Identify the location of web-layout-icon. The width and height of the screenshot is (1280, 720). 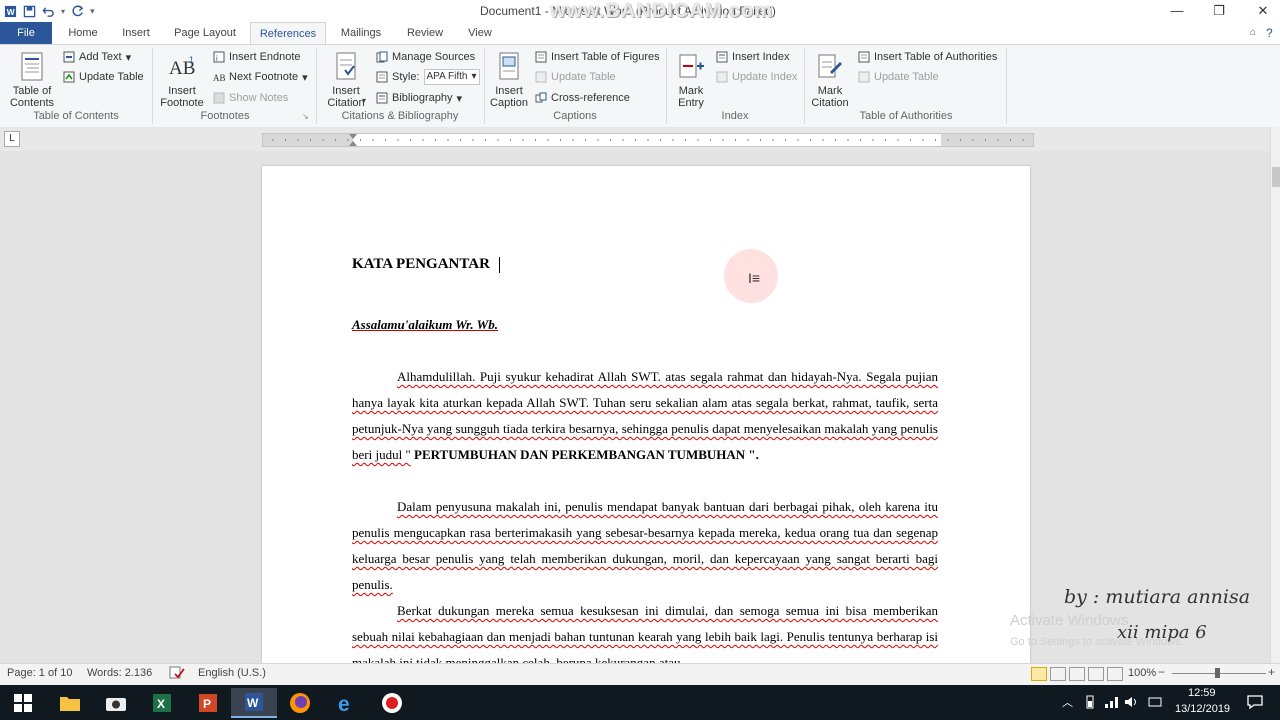
(1077, 674).